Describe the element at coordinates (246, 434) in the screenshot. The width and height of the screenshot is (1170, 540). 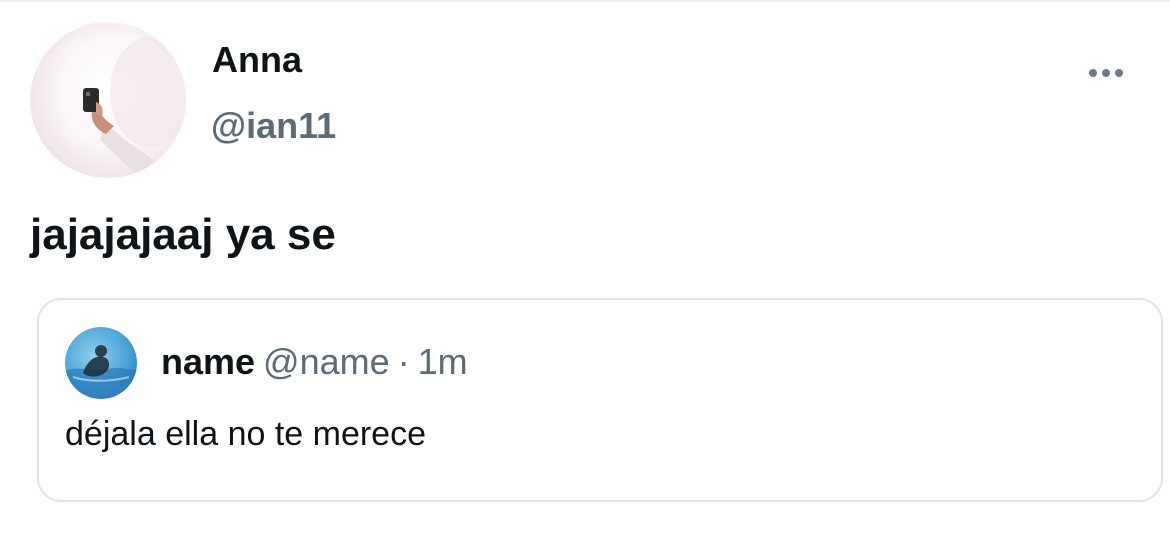
I see `quoted-tweet-text: déjala ella no te merece` at that location.